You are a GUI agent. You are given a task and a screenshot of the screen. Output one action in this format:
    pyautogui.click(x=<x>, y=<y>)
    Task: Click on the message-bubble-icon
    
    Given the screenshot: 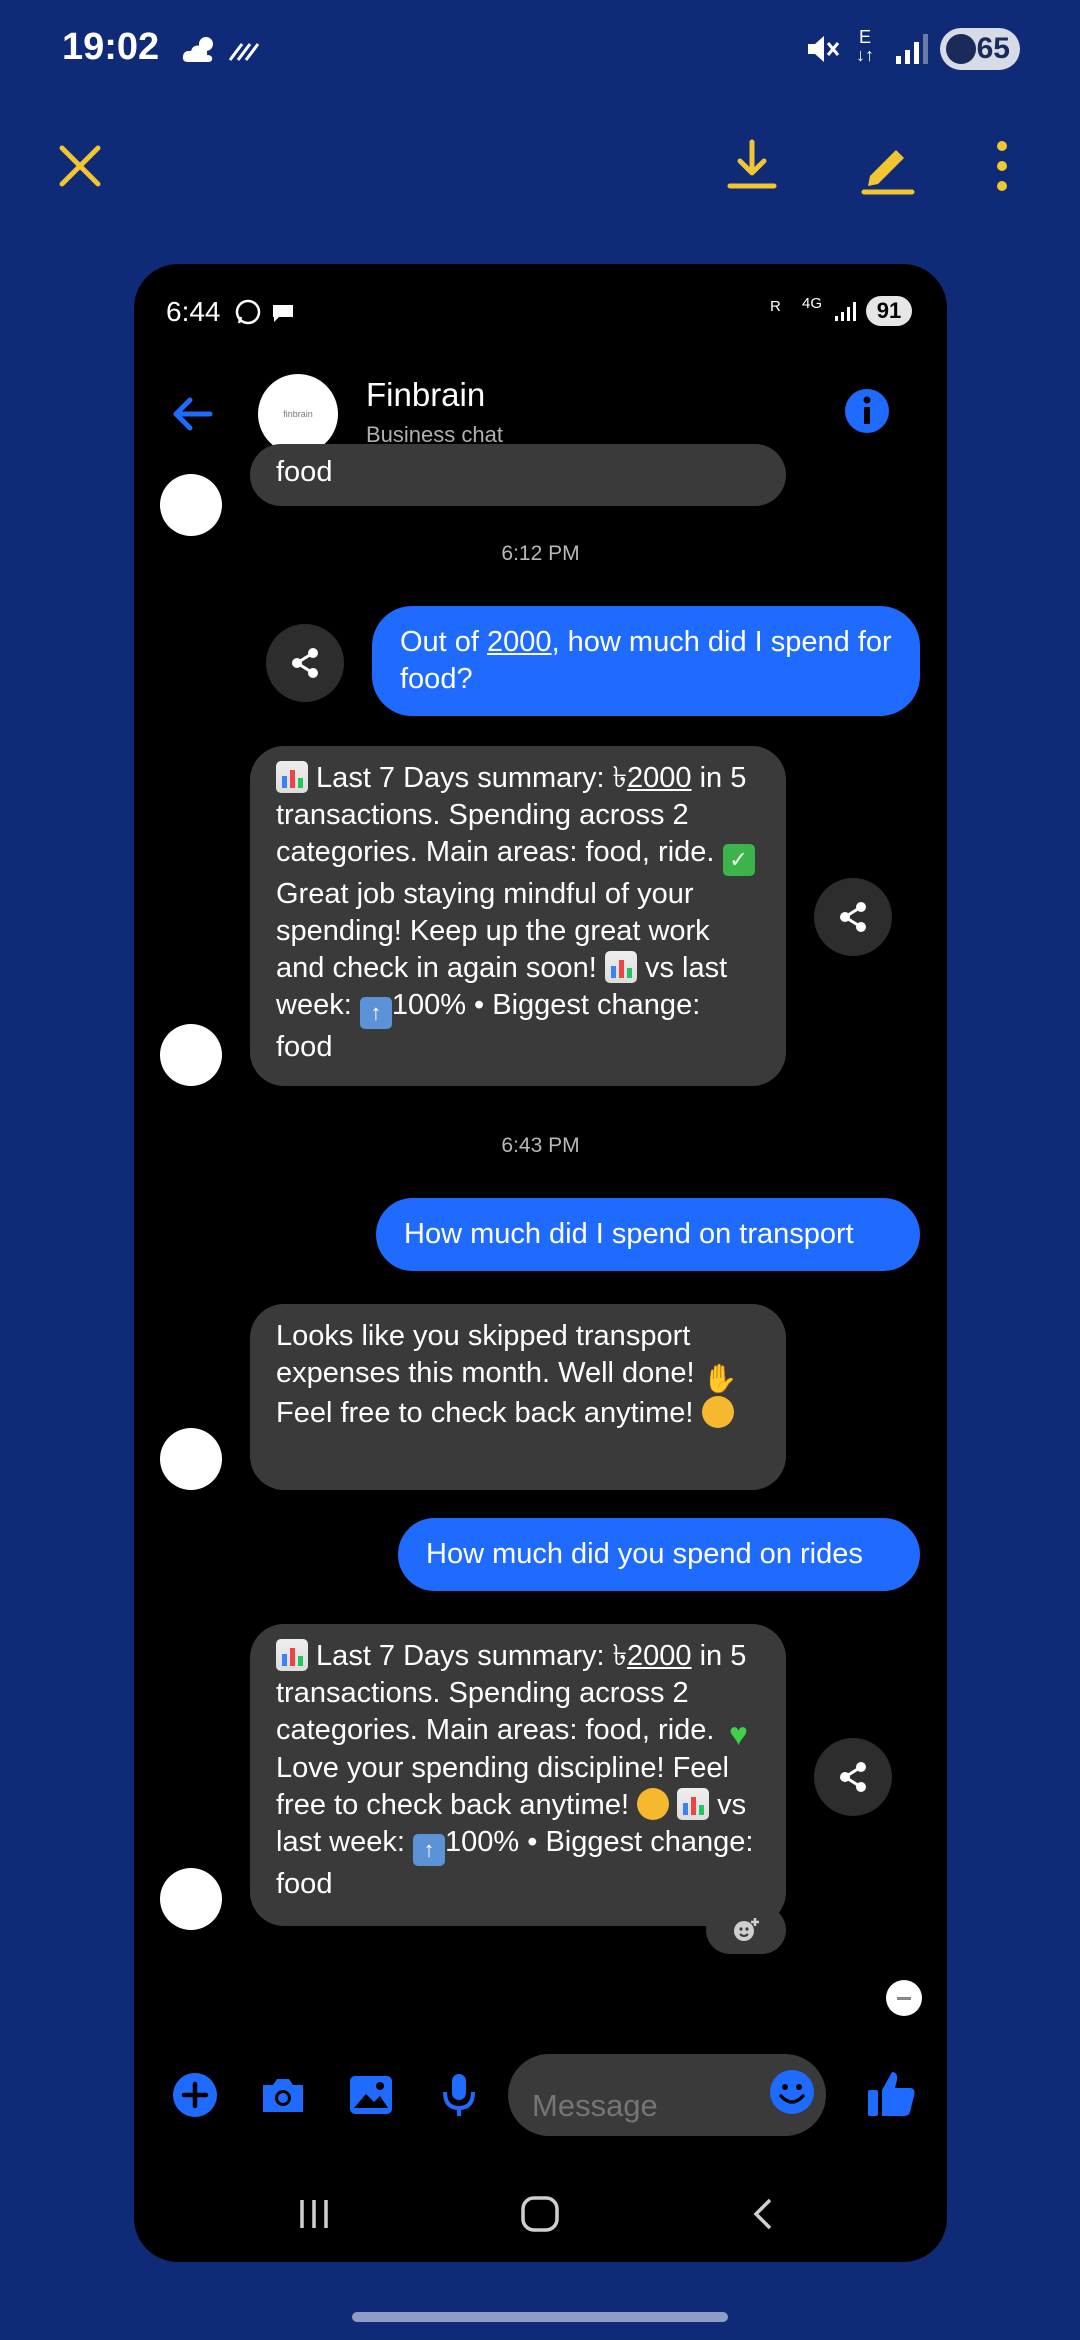 What is the action you would take?
    pyautogui.click(x=283, y=313)
    